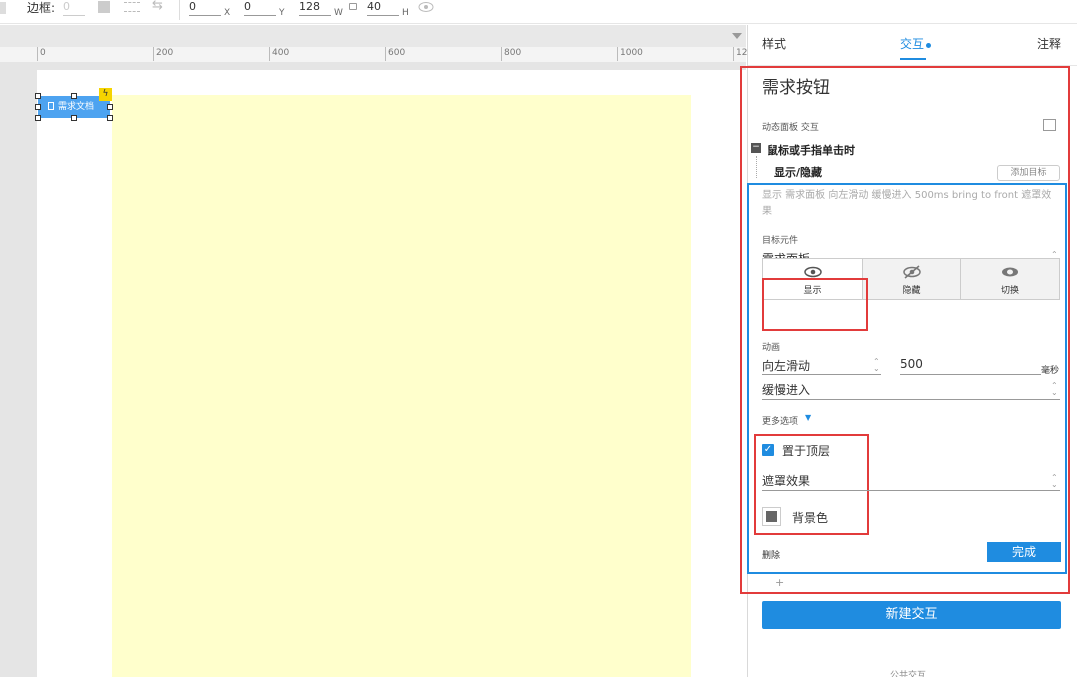 The image size is (1077, 677). I want to click on tab-underline, so click(913, 59).